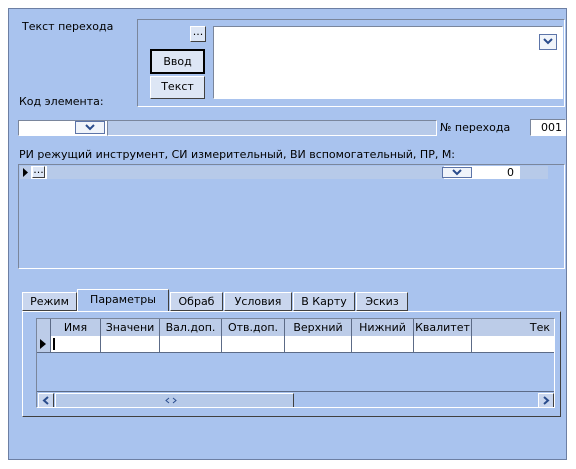 Image resolution: width=576 pixels, height=469 pixels. Describe the element at coordinates (177, 61) in the screenshot. I see `input-button: Ввод` at that location.